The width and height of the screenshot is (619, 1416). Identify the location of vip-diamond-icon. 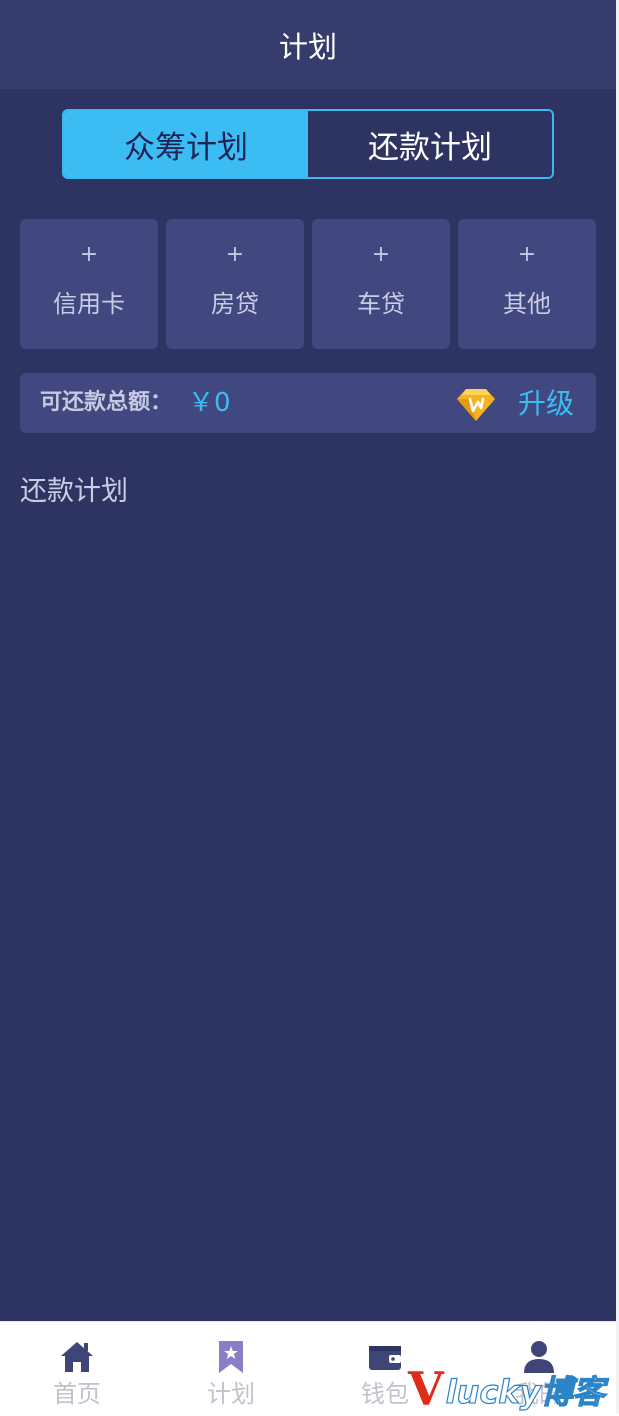
(476, 405).